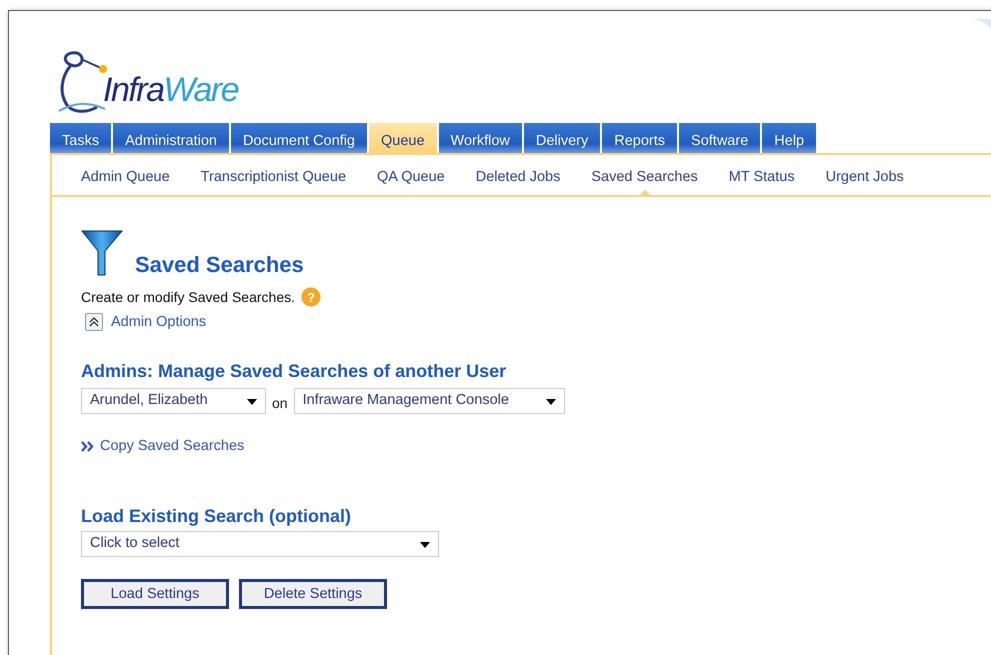 The image size is (991, 655). What do you see at coordinates (171, 138) in the screenshot?
I see `nav-tab: Administration` at bounding box center [171, 138].